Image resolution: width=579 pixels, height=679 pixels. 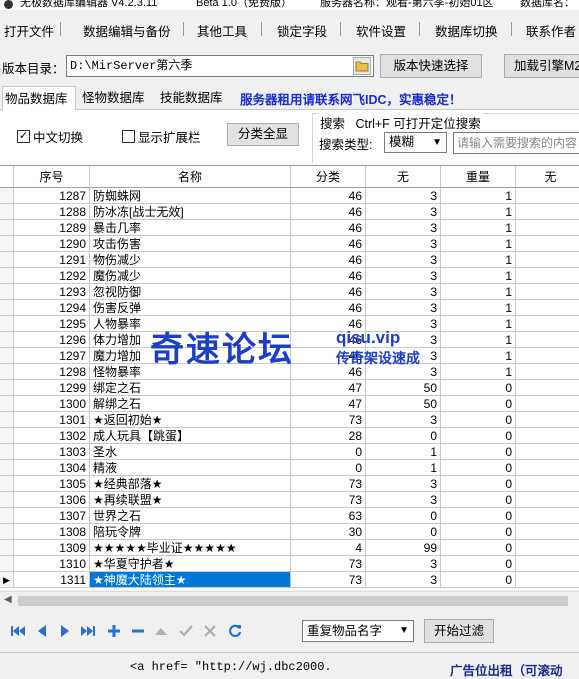 What do you see at coordinates (190, 196) in the screenshot?
I see `cell-name: 防蜘蛛网` at bounding box center [190, 196].